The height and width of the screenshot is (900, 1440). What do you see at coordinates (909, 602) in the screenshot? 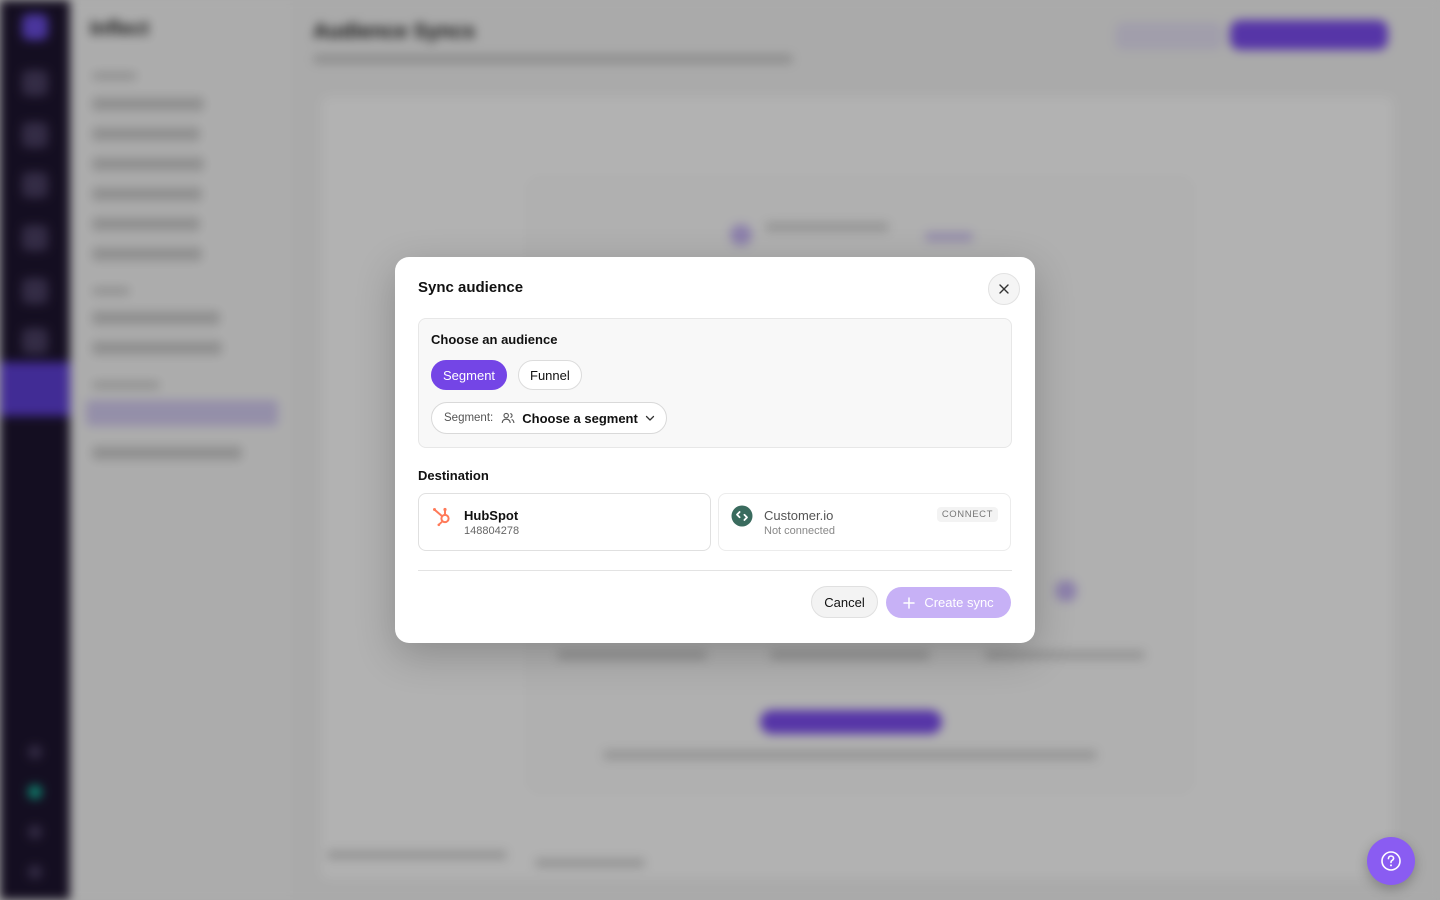
I see `plus-icon` at bounding box center [909, 602].